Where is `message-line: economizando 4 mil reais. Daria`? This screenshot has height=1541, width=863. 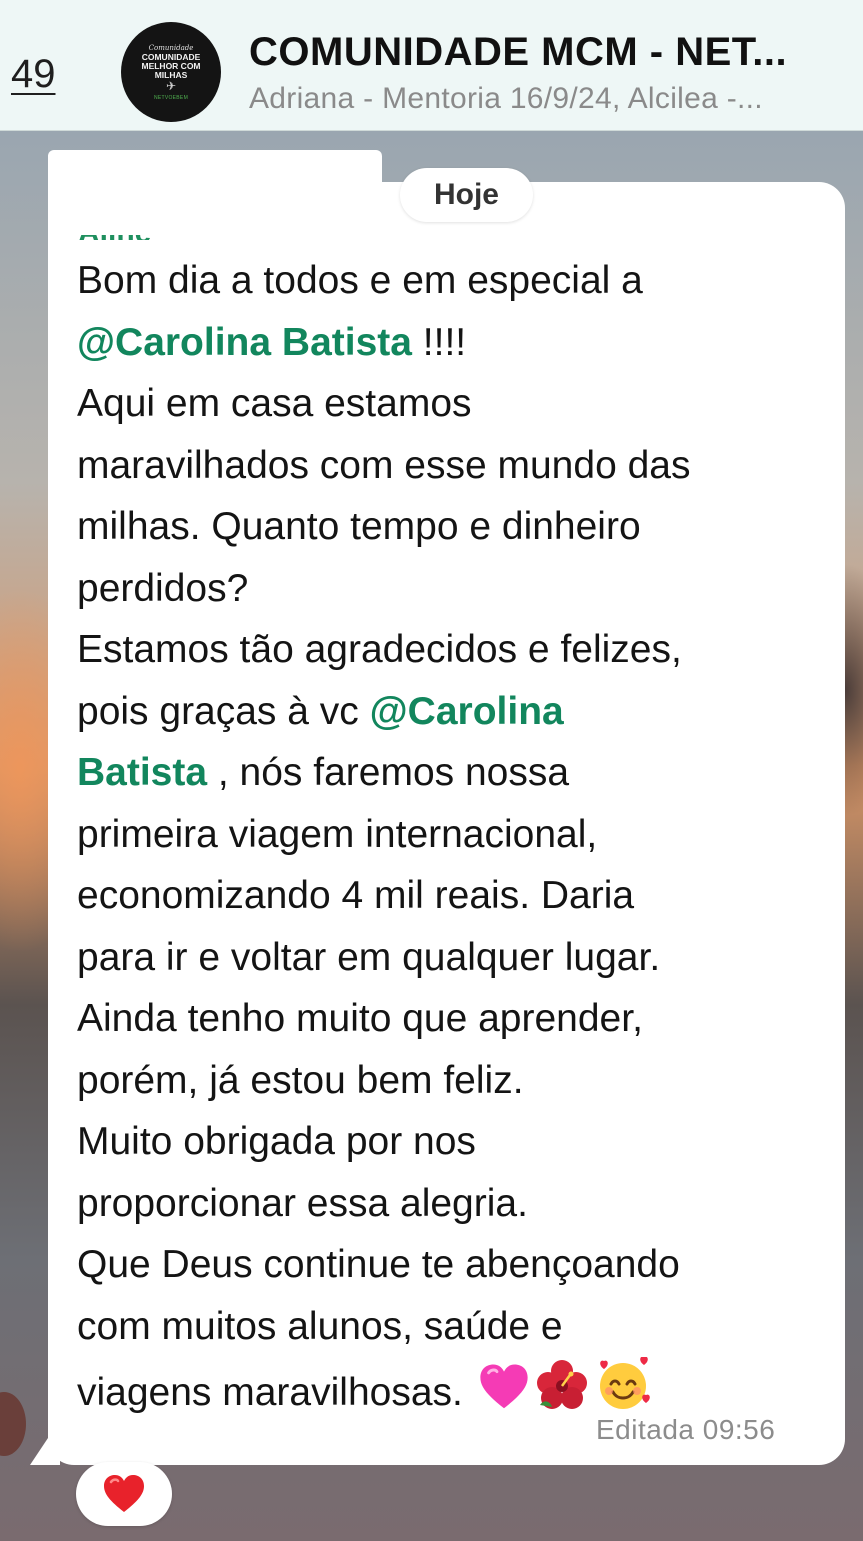 message-line: economizando 4 mil reais. Daria is located at coordinates (457, 896).